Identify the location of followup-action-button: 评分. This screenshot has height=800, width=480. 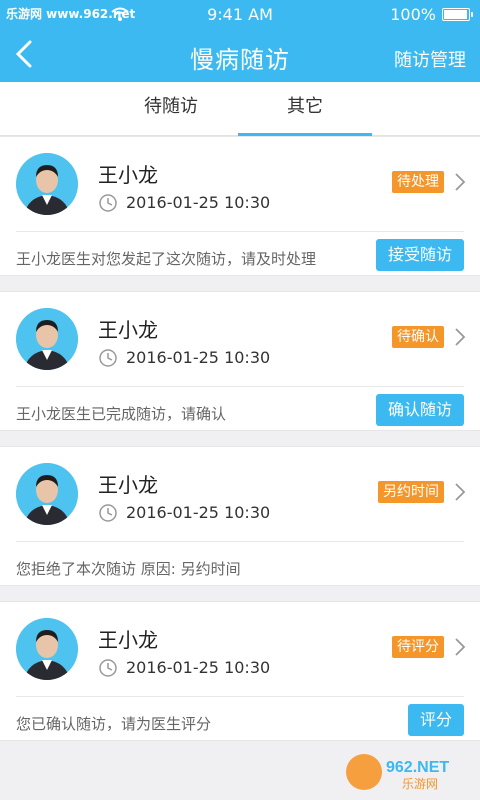
(435, 720).